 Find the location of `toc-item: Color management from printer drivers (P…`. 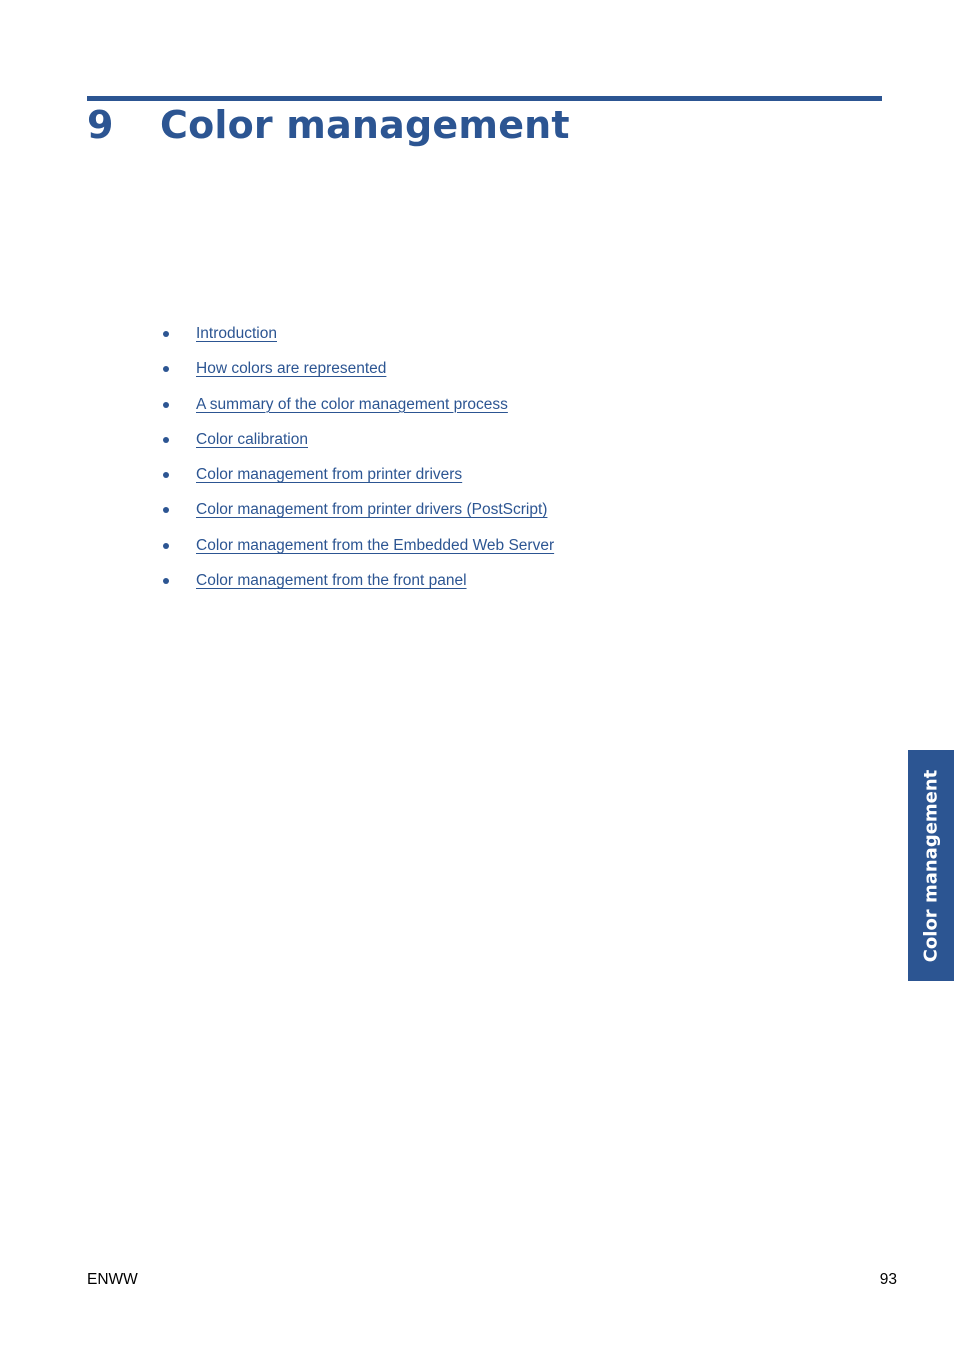

toc-item: Color management from printer drivers (P… is located at coordinates (357, 516).